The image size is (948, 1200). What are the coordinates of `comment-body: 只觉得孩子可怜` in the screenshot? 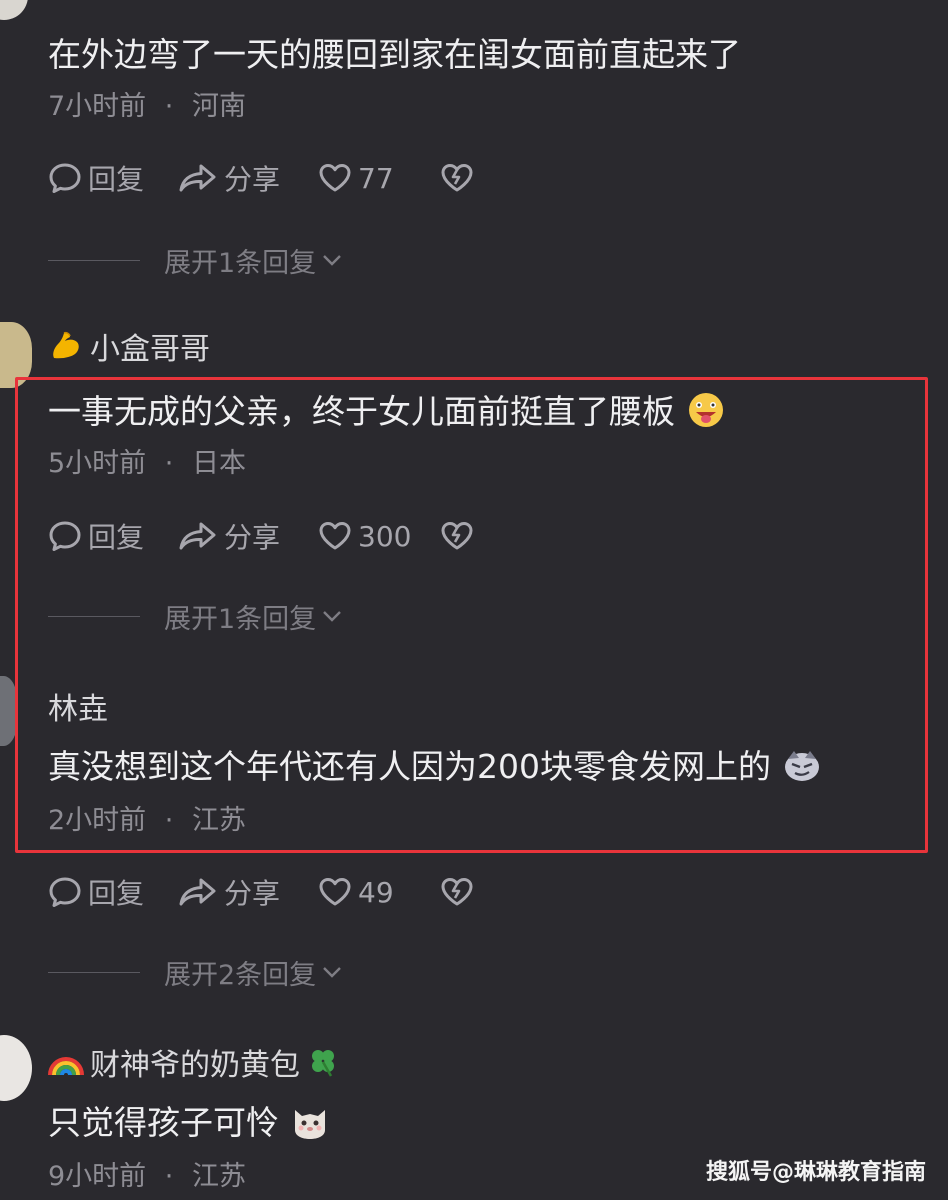 It's located at (163, 1122).